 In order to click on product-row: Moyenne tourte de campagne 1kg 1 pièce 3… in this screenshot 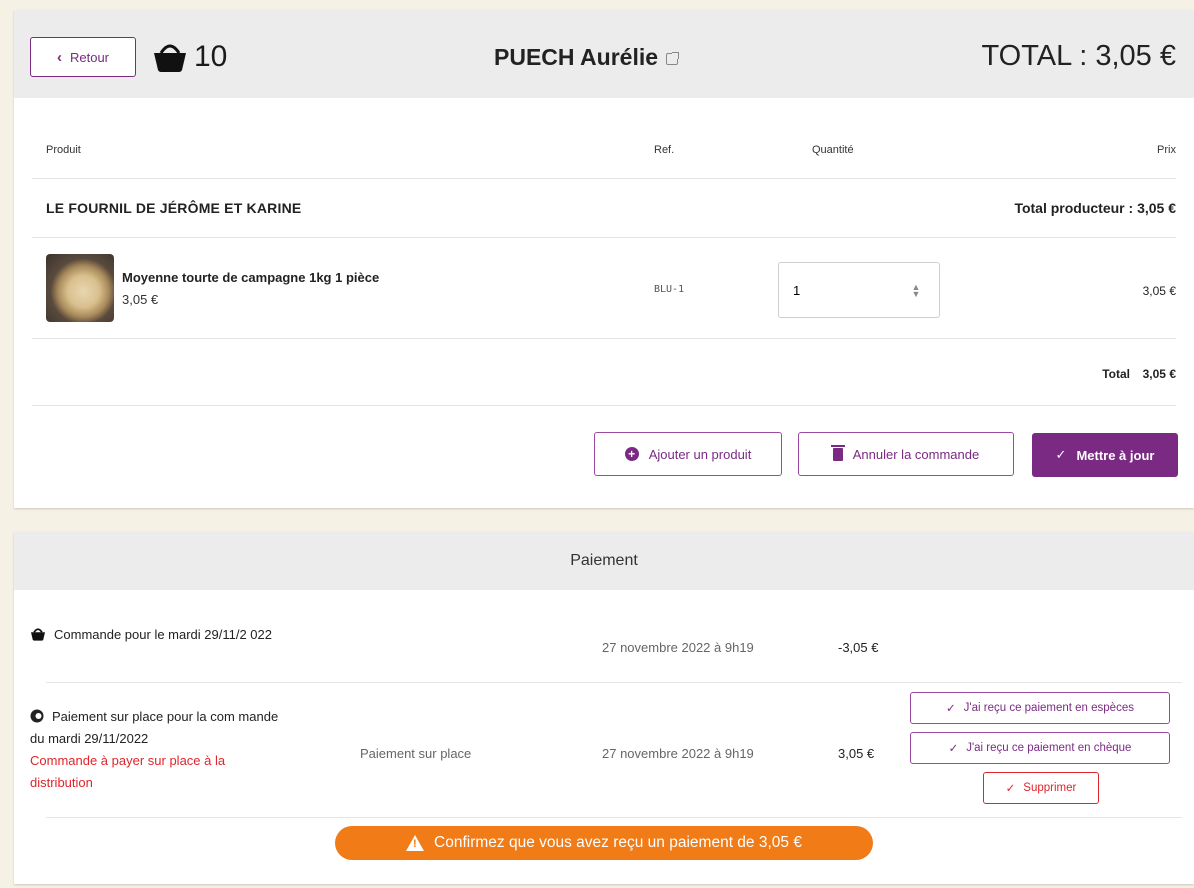, I will do `click(604, 288)`.